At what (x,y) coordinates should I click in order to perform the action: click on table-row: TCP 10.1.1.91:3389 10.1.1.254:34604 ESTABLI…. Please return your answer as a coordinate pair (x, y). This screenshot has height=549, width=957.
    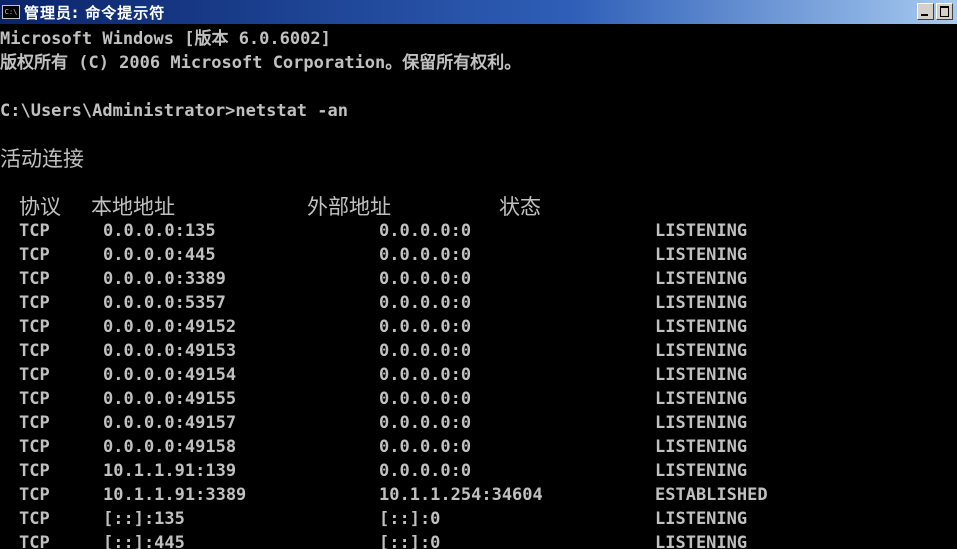
    Looking at the image, I should click on (478, 495).